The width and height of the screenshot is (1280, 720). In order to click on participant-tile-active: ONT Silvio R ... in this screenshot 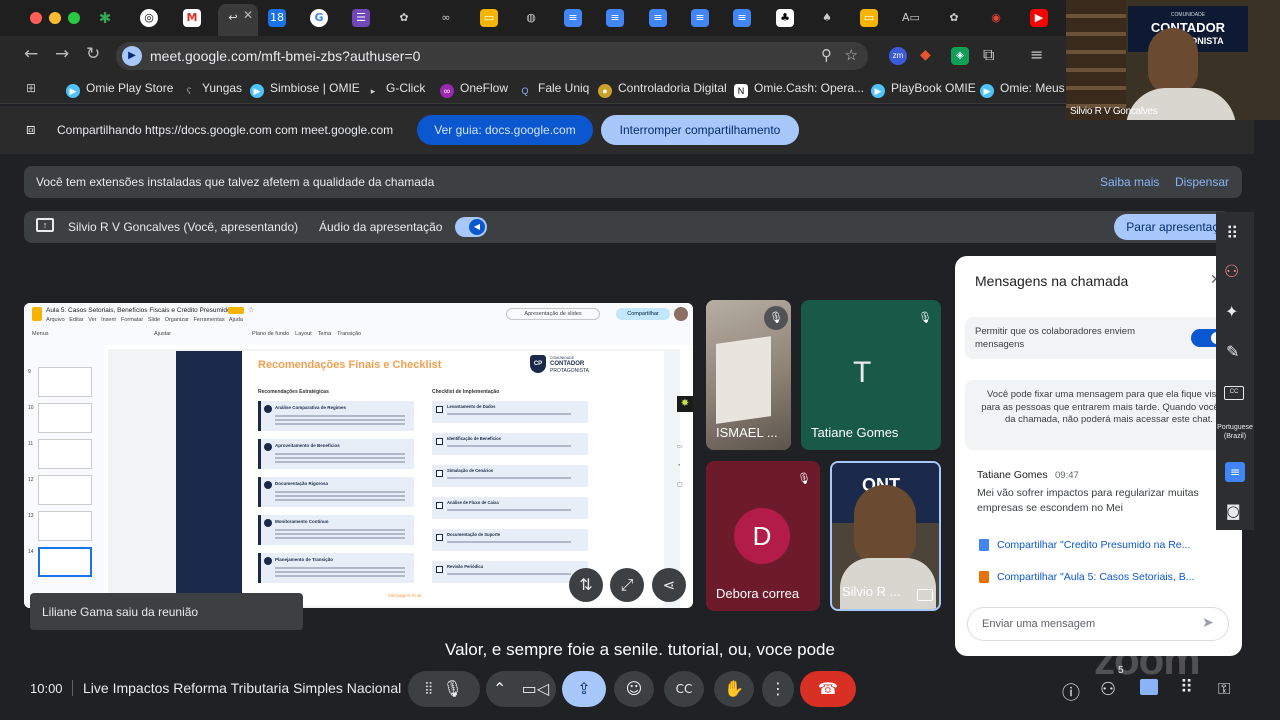, I will do `click(885, 536)`.